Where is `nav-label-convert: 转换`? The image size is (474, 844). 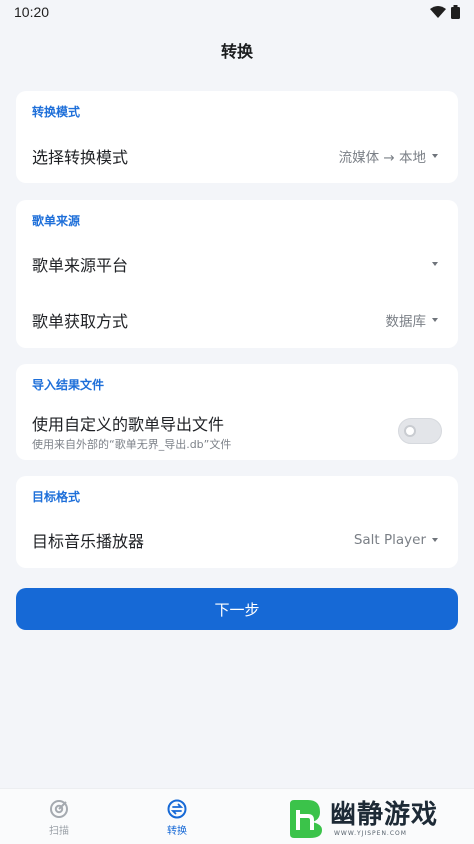
nav-label-convert: 转换 is located at coordinates (177, 831).